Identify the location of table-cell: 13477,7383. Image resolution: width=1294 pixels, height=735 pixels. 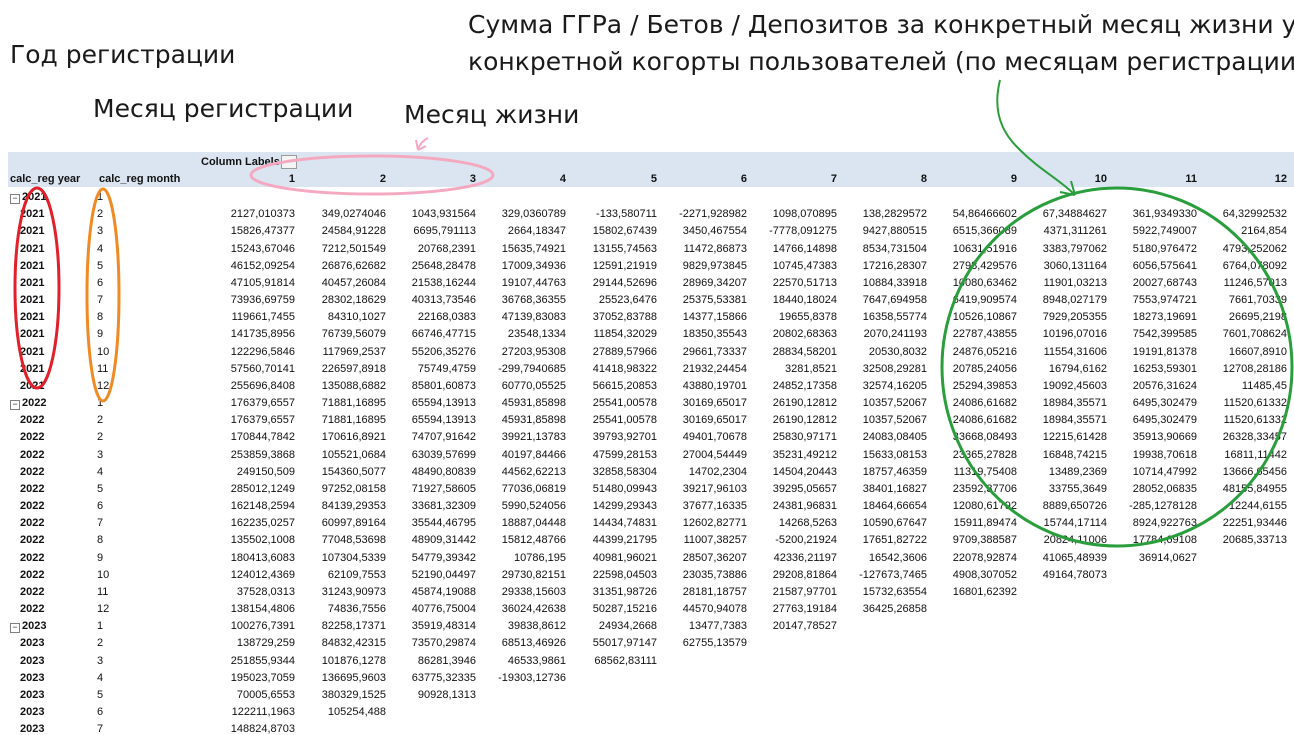
(697, 626).